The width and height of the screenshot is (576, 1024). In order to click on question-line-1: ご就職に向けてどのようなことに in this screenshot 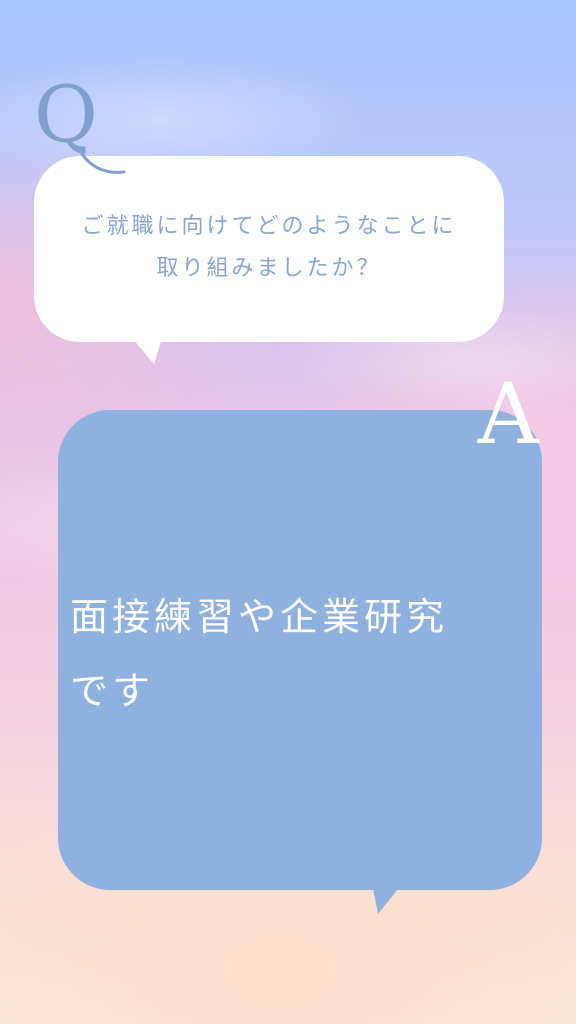, I will do `click(269, 226)`.